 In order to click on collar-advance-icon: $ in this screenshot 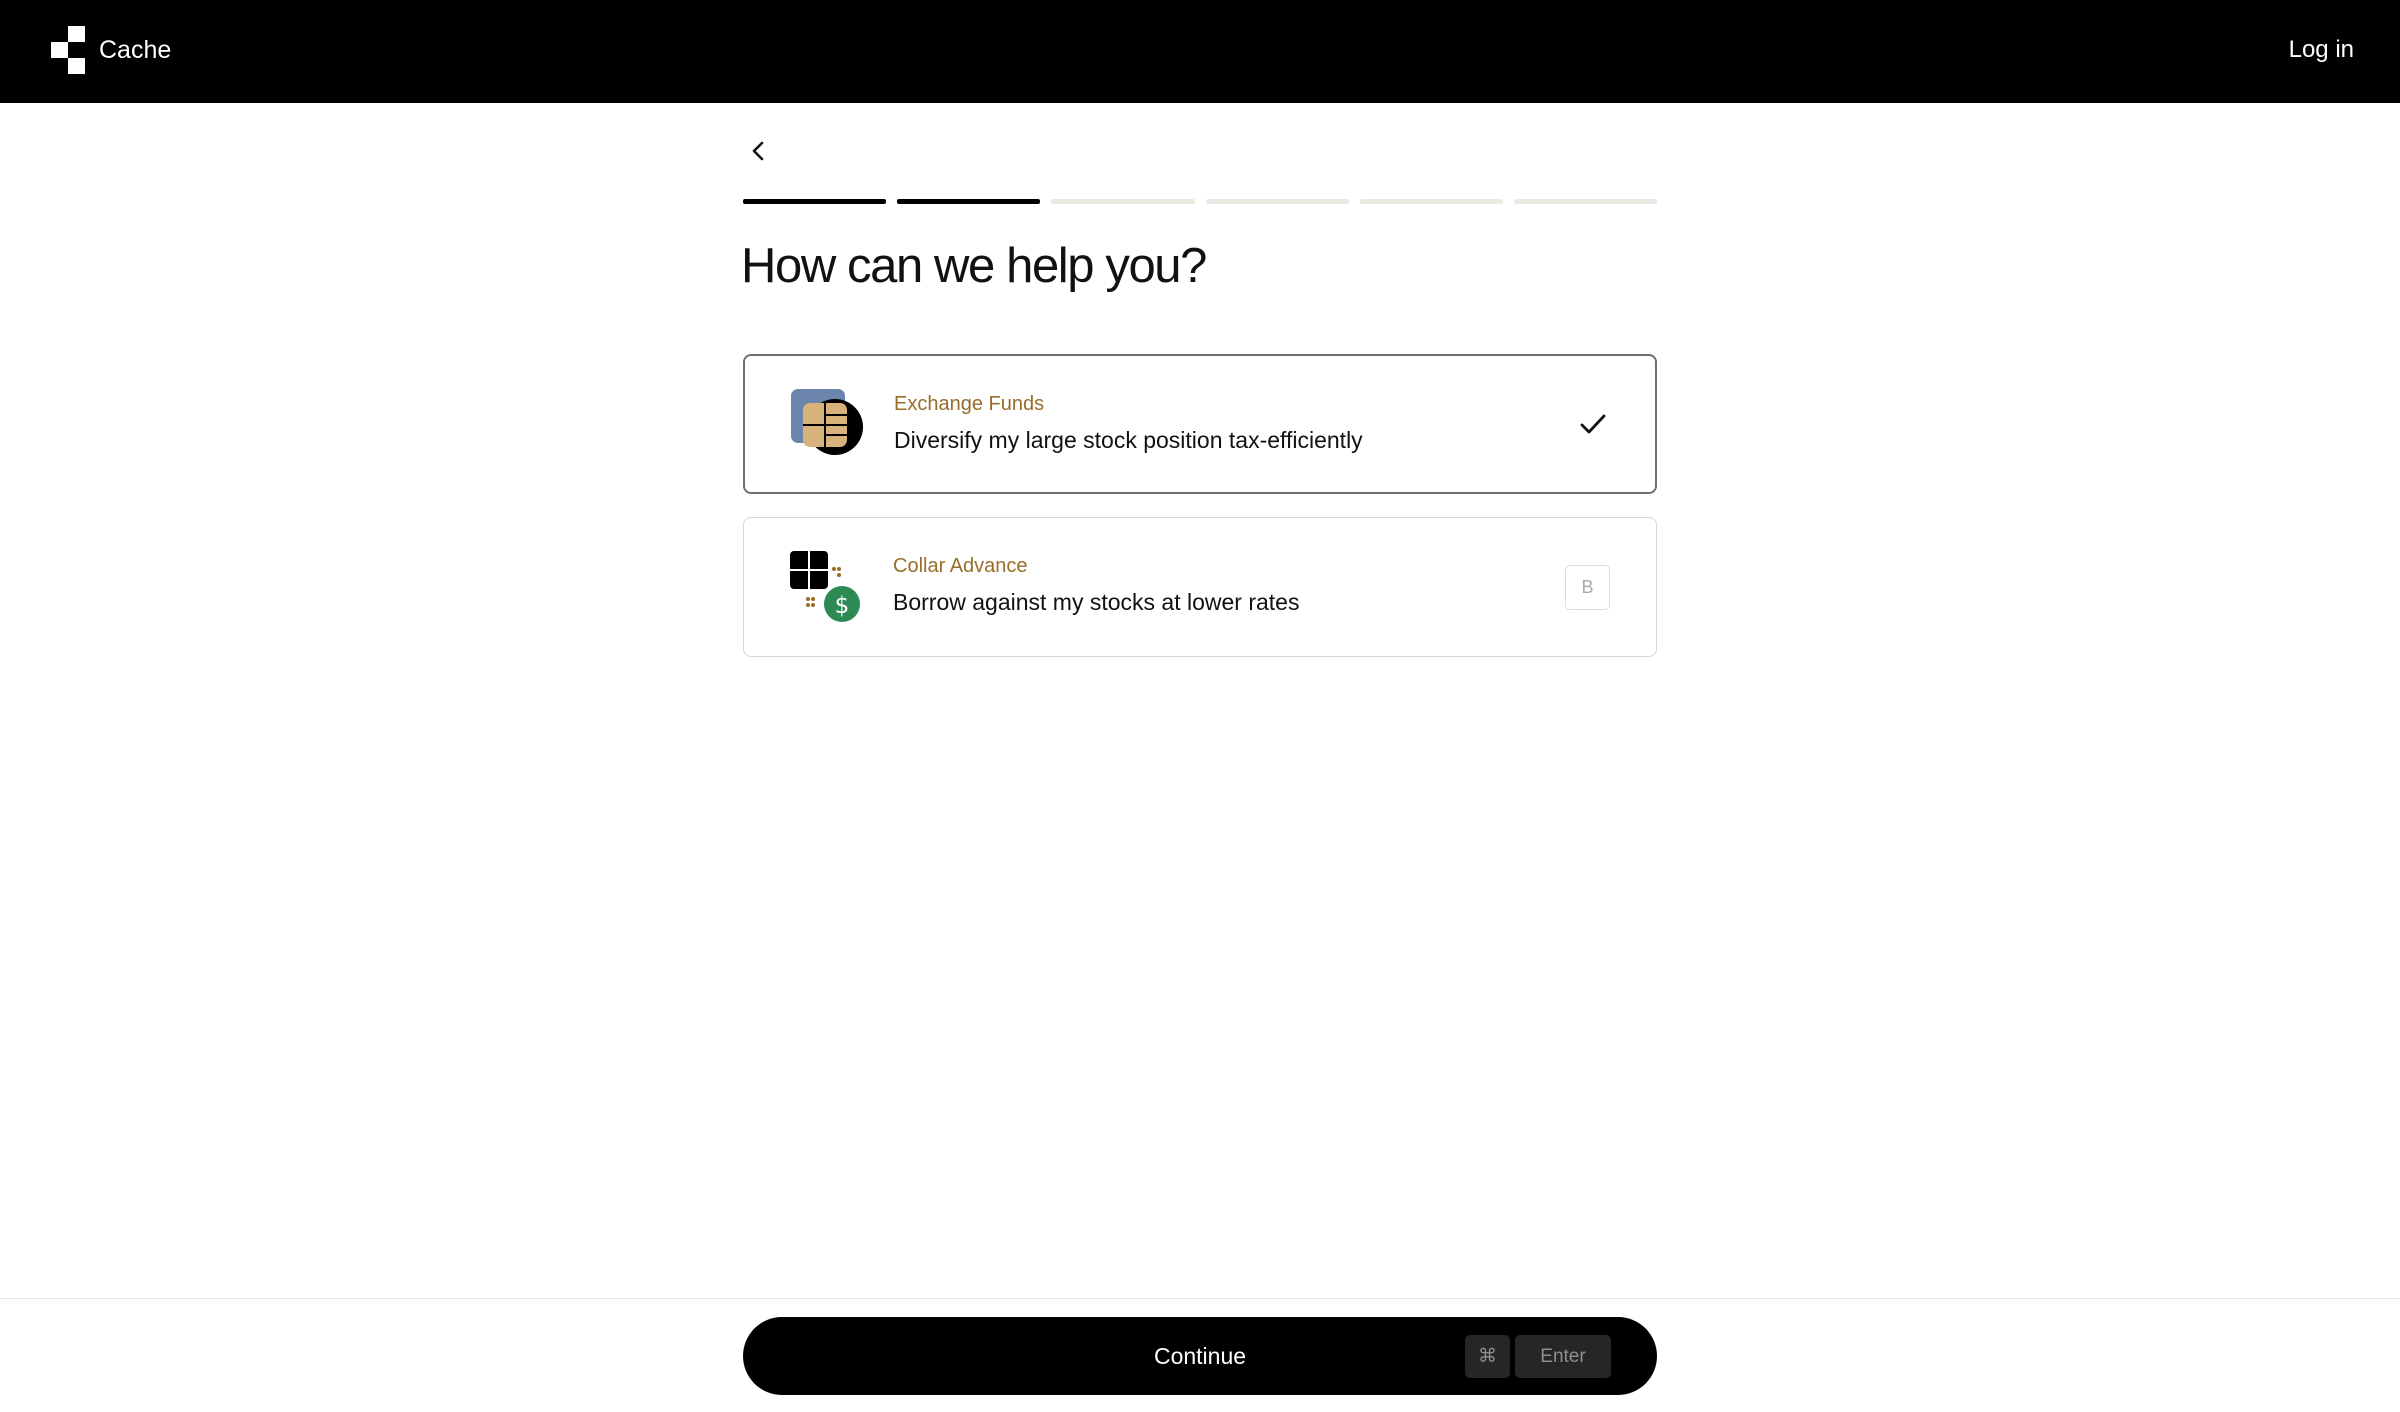, I will do `click(825, 586)`.